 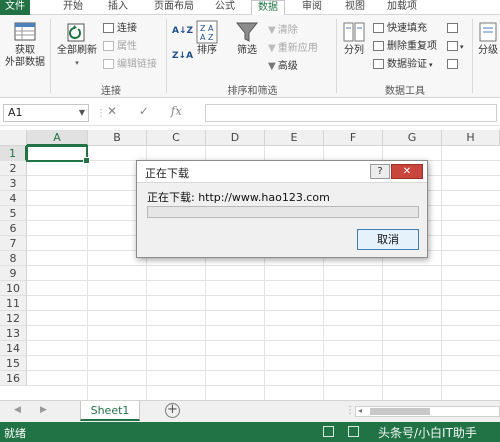 I want to click on dialog-title-bar: 正在下载 ? ✕, so click(x=282, y=172).